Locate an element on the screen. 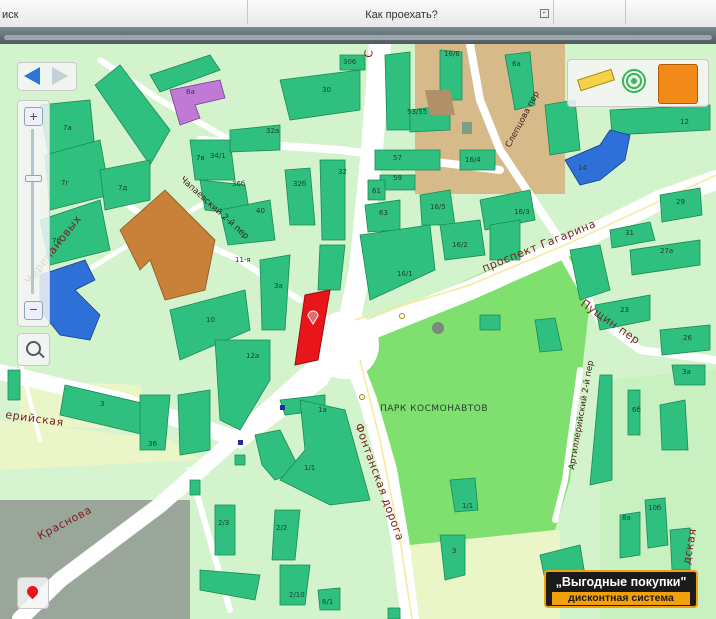  building-3d-dark is located at coordinates (440, 102).